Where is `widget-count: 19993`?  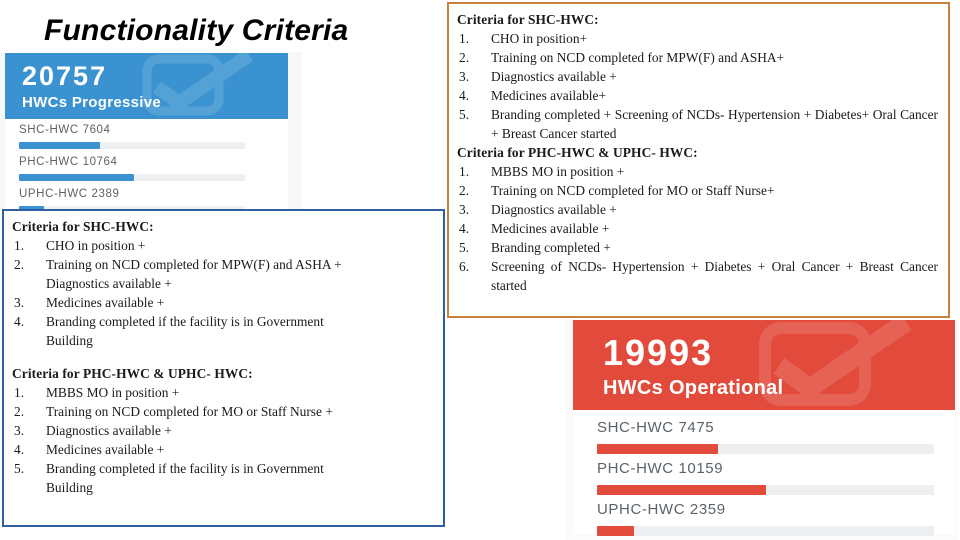 widget-count: 19993 is located at coordinates (658, 352).